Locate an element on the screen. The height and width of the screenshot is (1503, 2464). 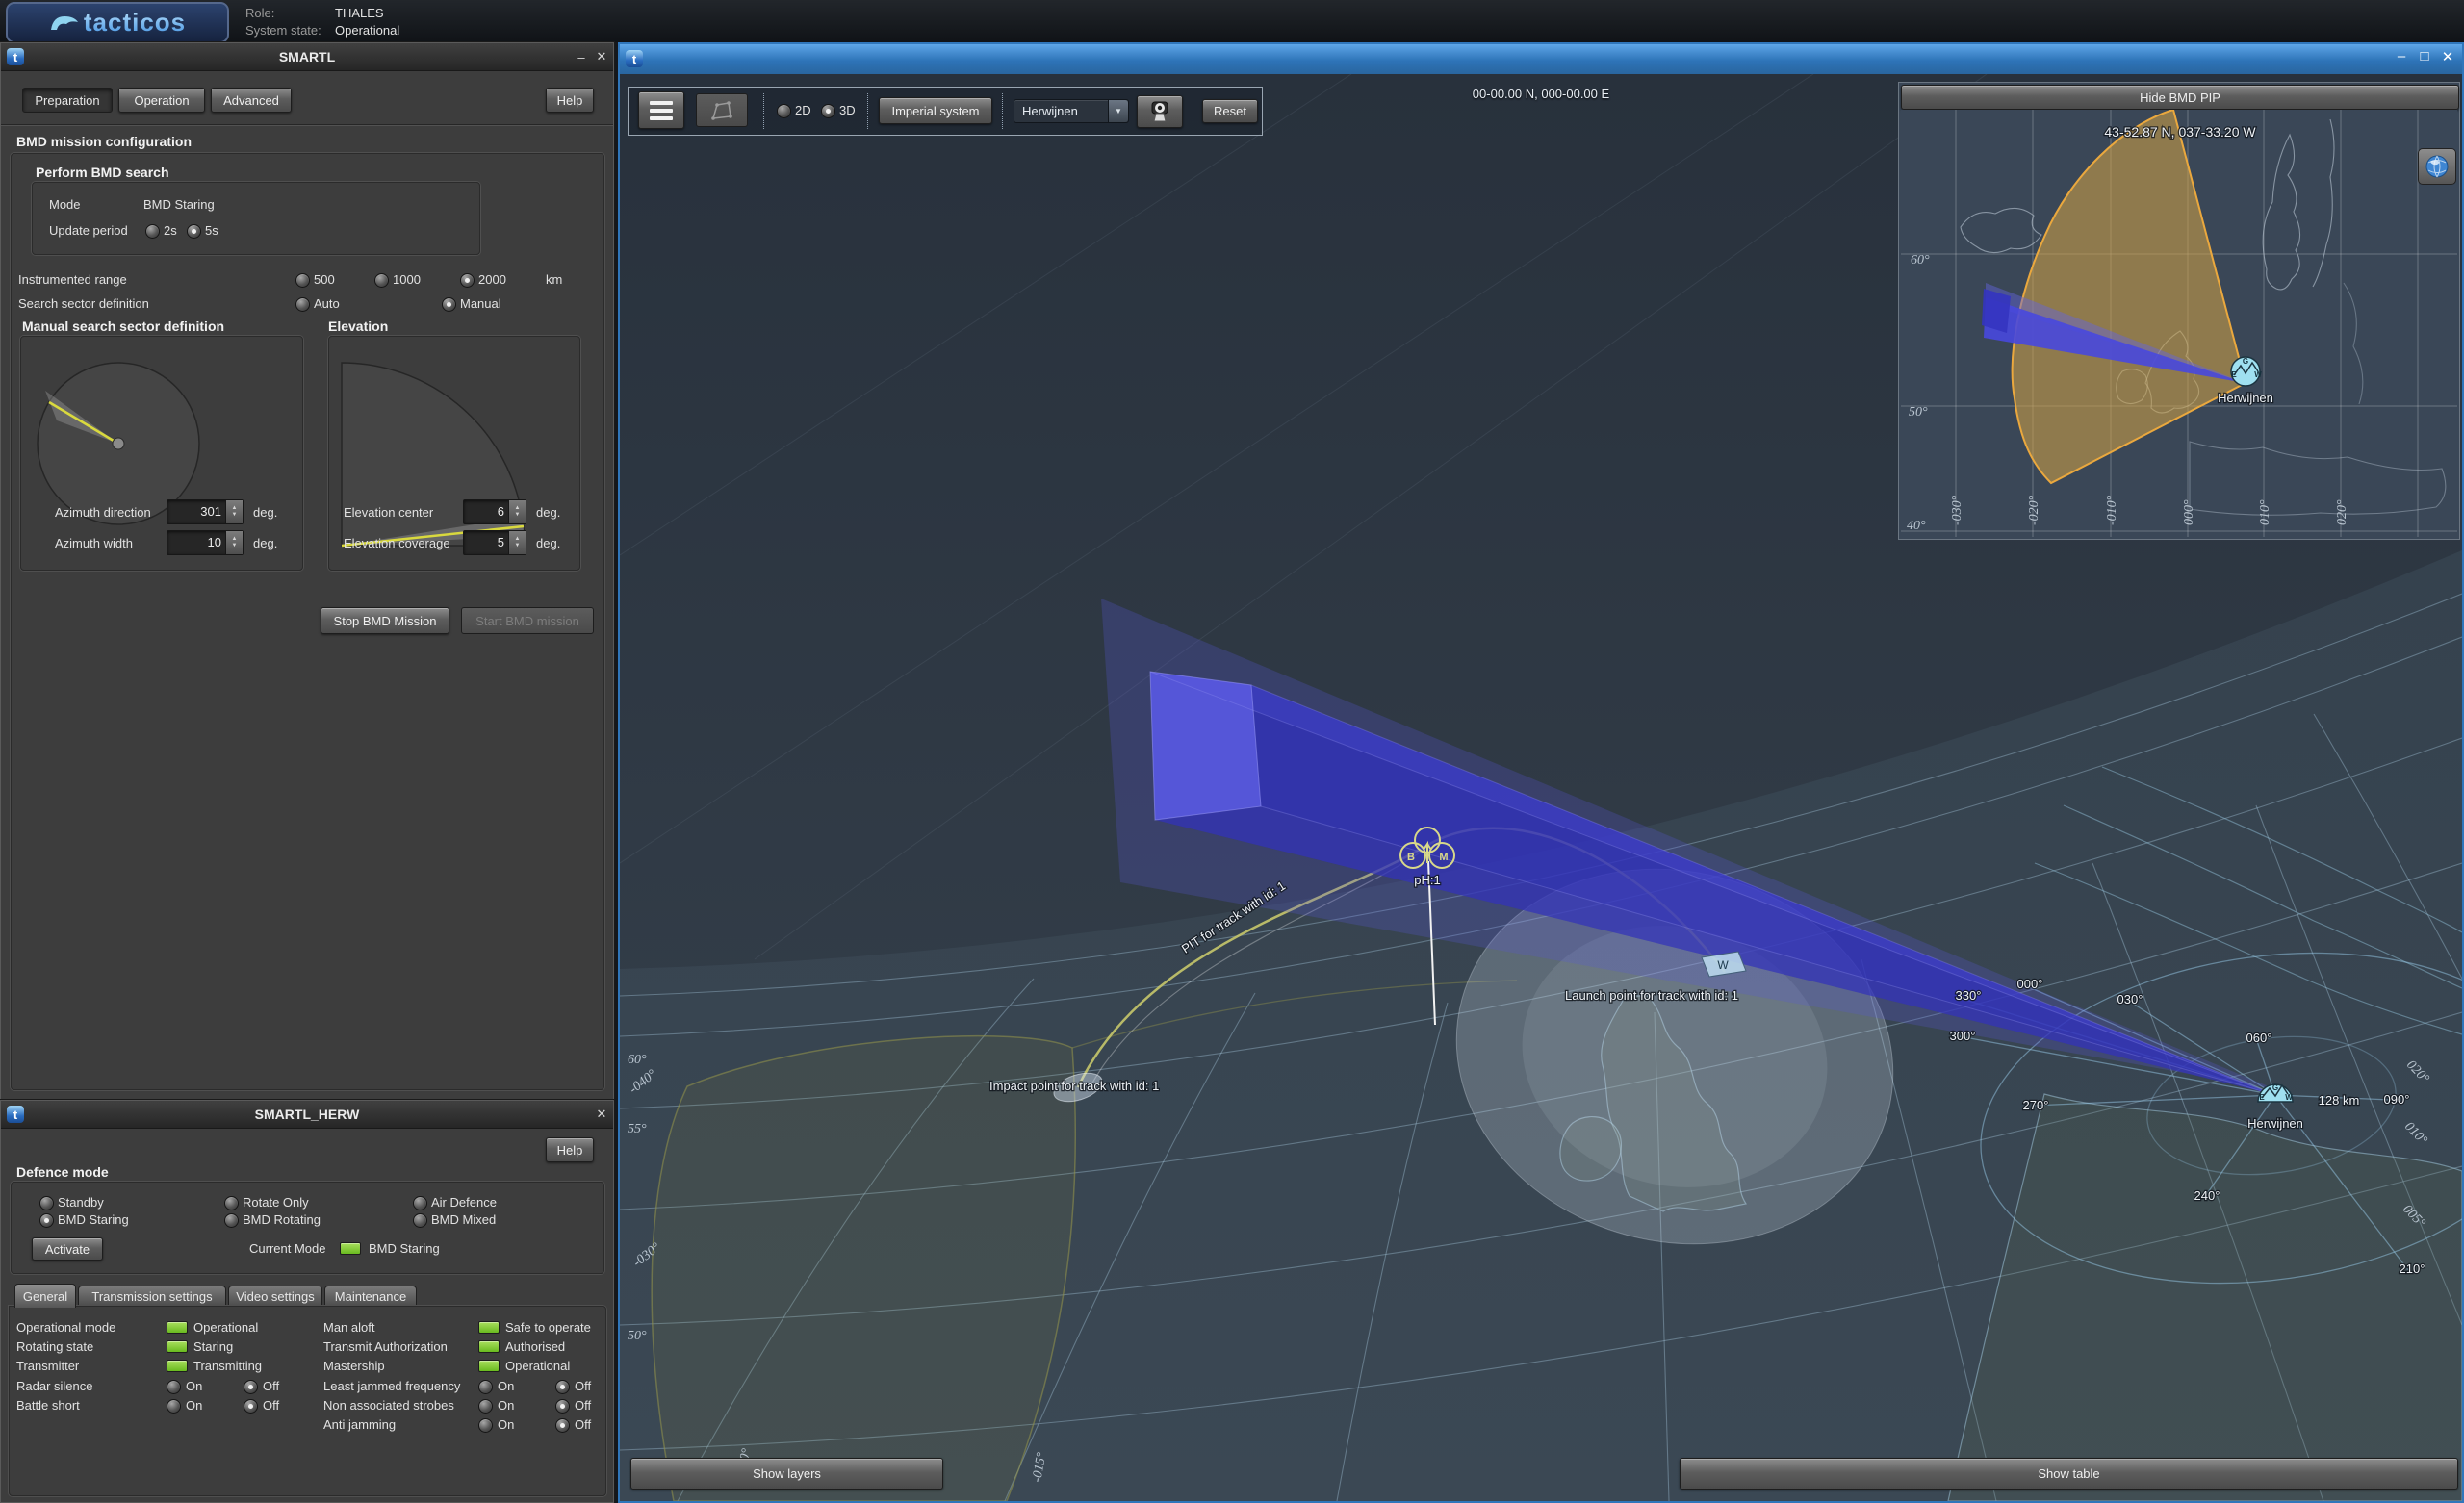
site-letter-g: G is located at coordinates (2275, 1087).